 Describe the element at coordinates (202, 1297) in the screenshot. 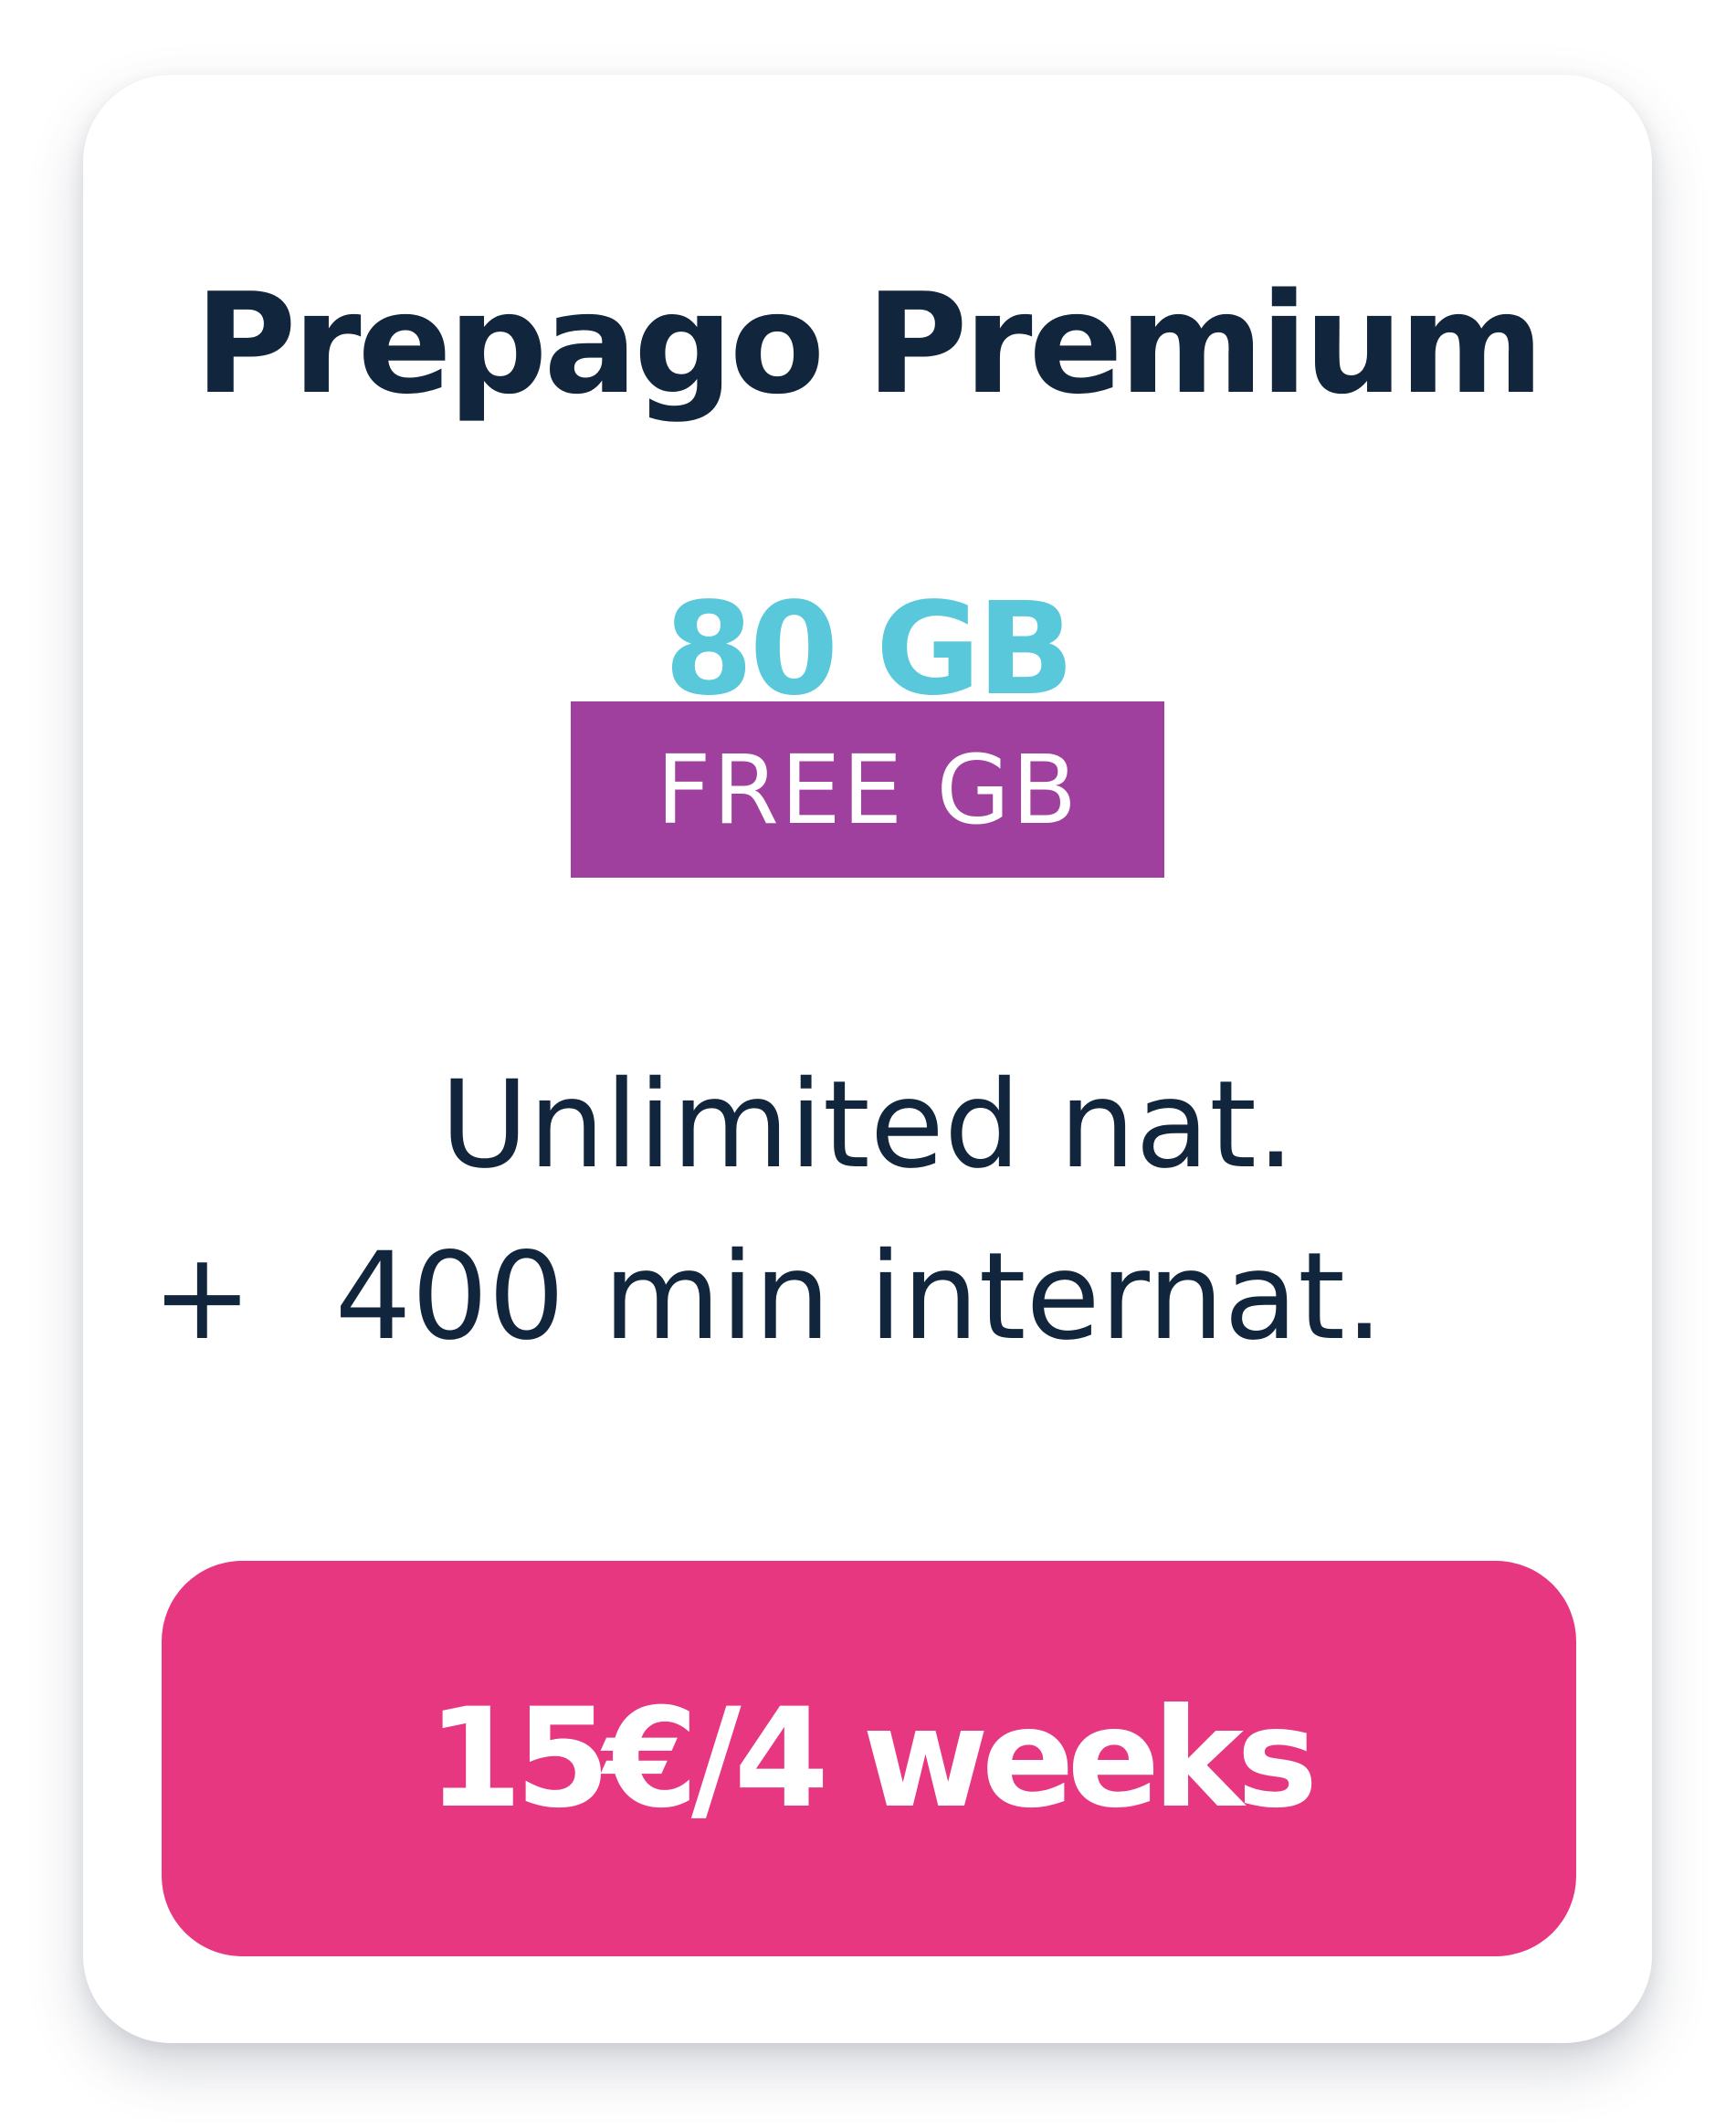

I see `plus-sign: +` at that location.